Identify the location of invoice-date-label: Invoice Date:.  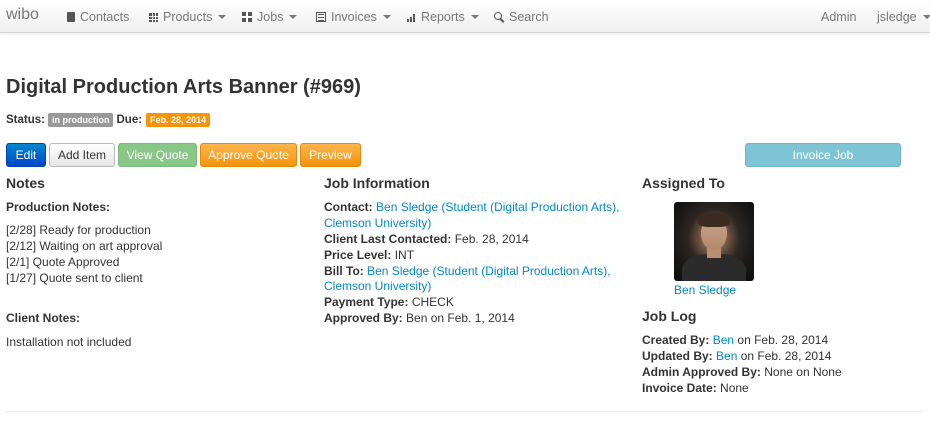
(679, 388).